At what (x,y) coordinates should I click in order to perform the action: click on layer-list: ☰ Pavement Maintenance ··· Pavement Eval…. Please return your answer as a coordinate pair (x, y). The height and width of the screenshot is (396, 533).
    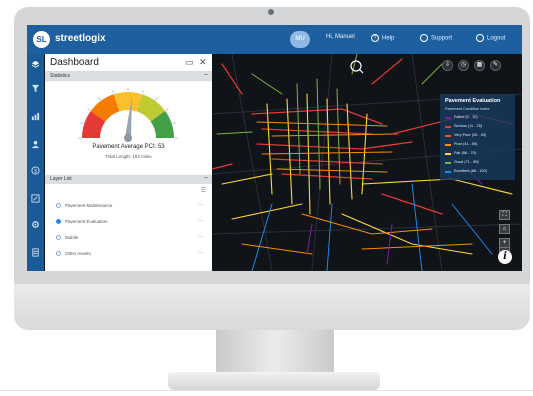
    Looking at the image, I should click on (128, 227).